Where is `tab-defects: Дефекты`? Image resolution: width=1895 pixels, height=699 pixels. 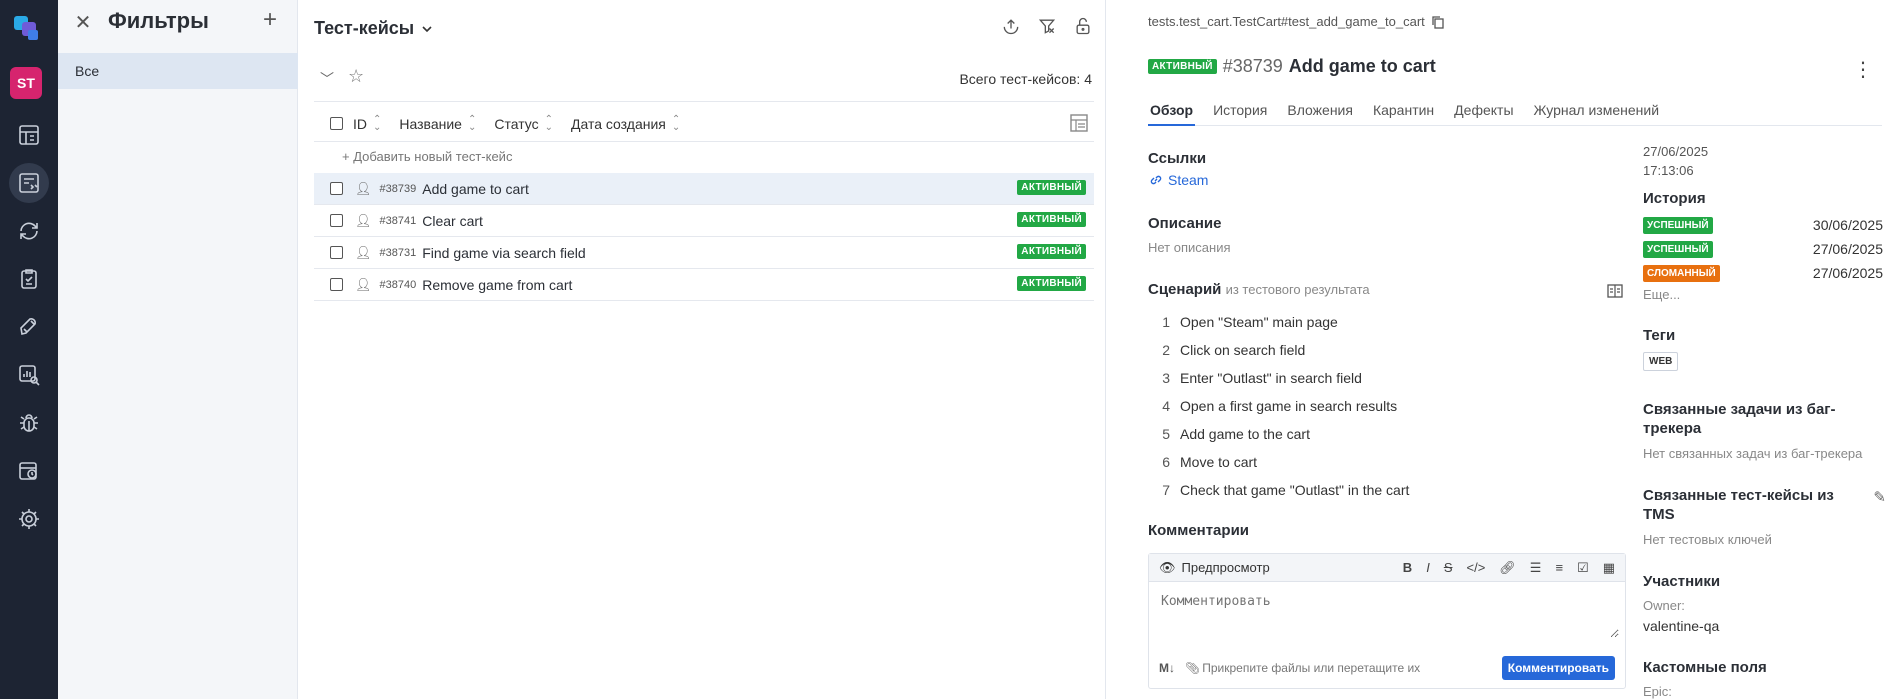 tab-defects: Дефекты is located at coordinates (1483, 111).